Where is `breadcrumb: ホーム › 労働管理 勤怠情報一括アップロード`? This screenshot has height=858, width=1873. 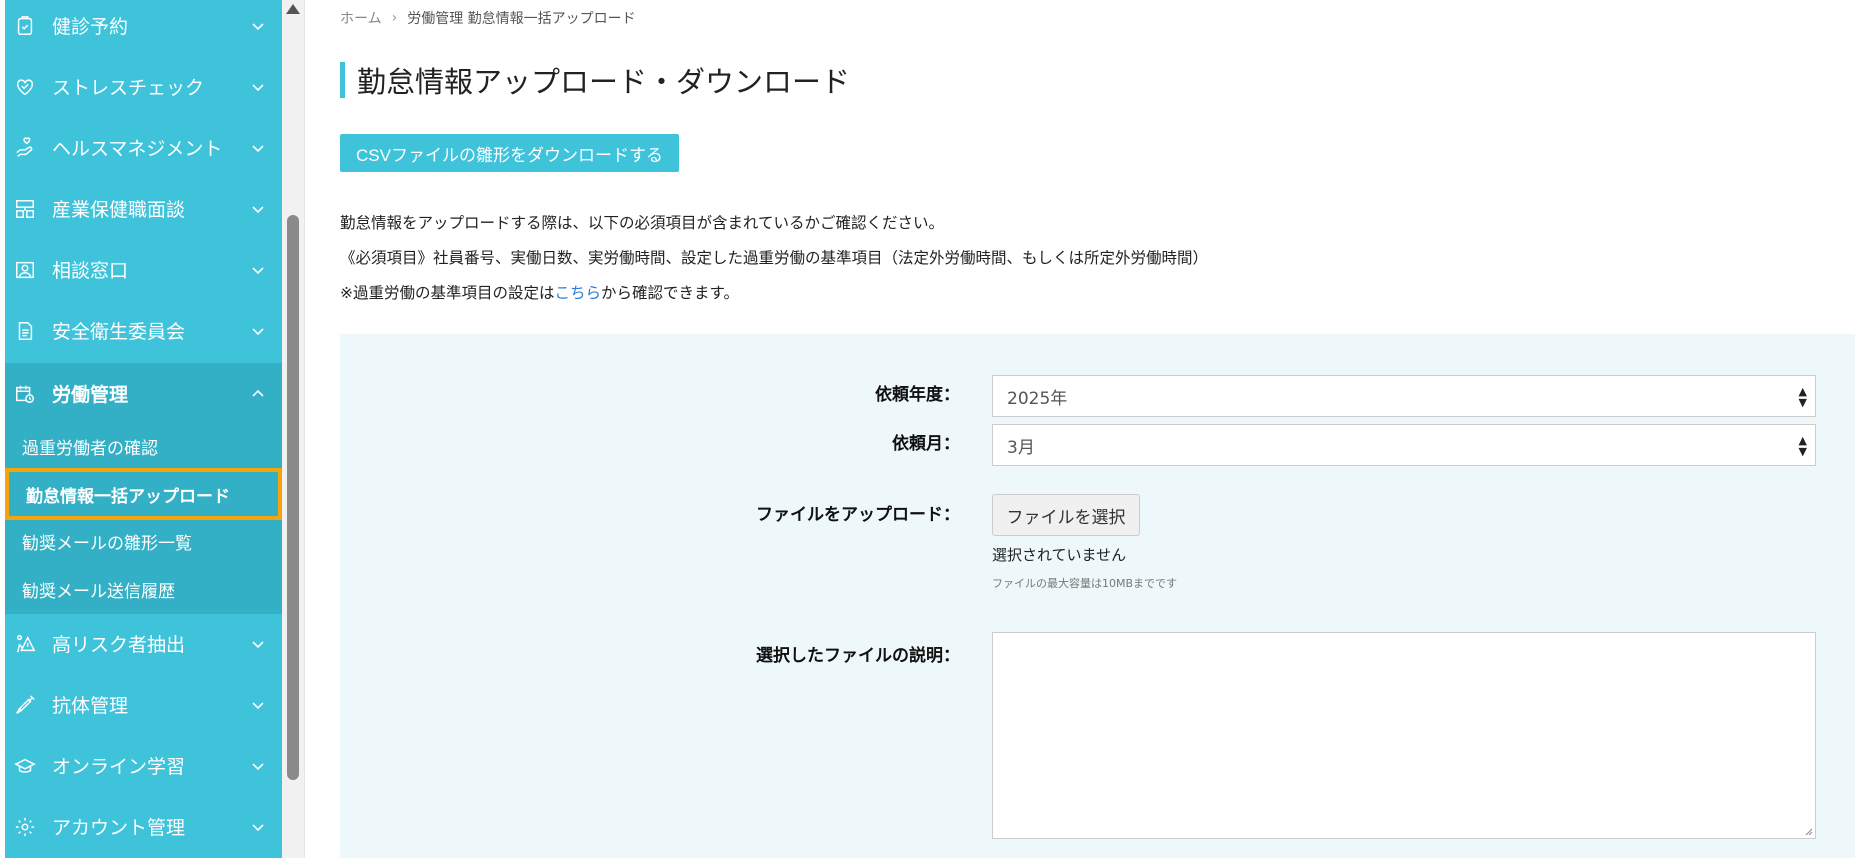 breadcrumb: ホーム › 労働管理 勤怠情報一括アップロード is located at coordinates (488, 18).